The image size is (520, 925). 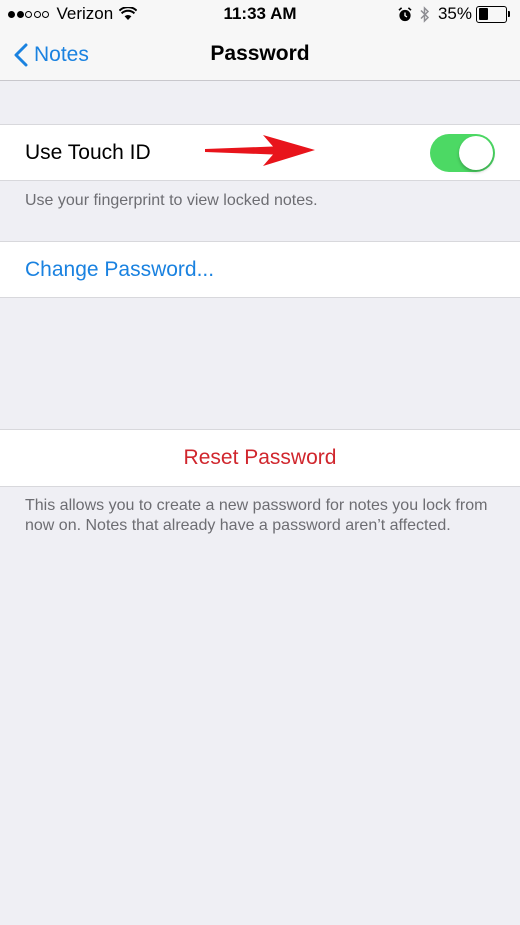 I want to click on reset-password-label: Reset Password, so click(x=260, y=457).